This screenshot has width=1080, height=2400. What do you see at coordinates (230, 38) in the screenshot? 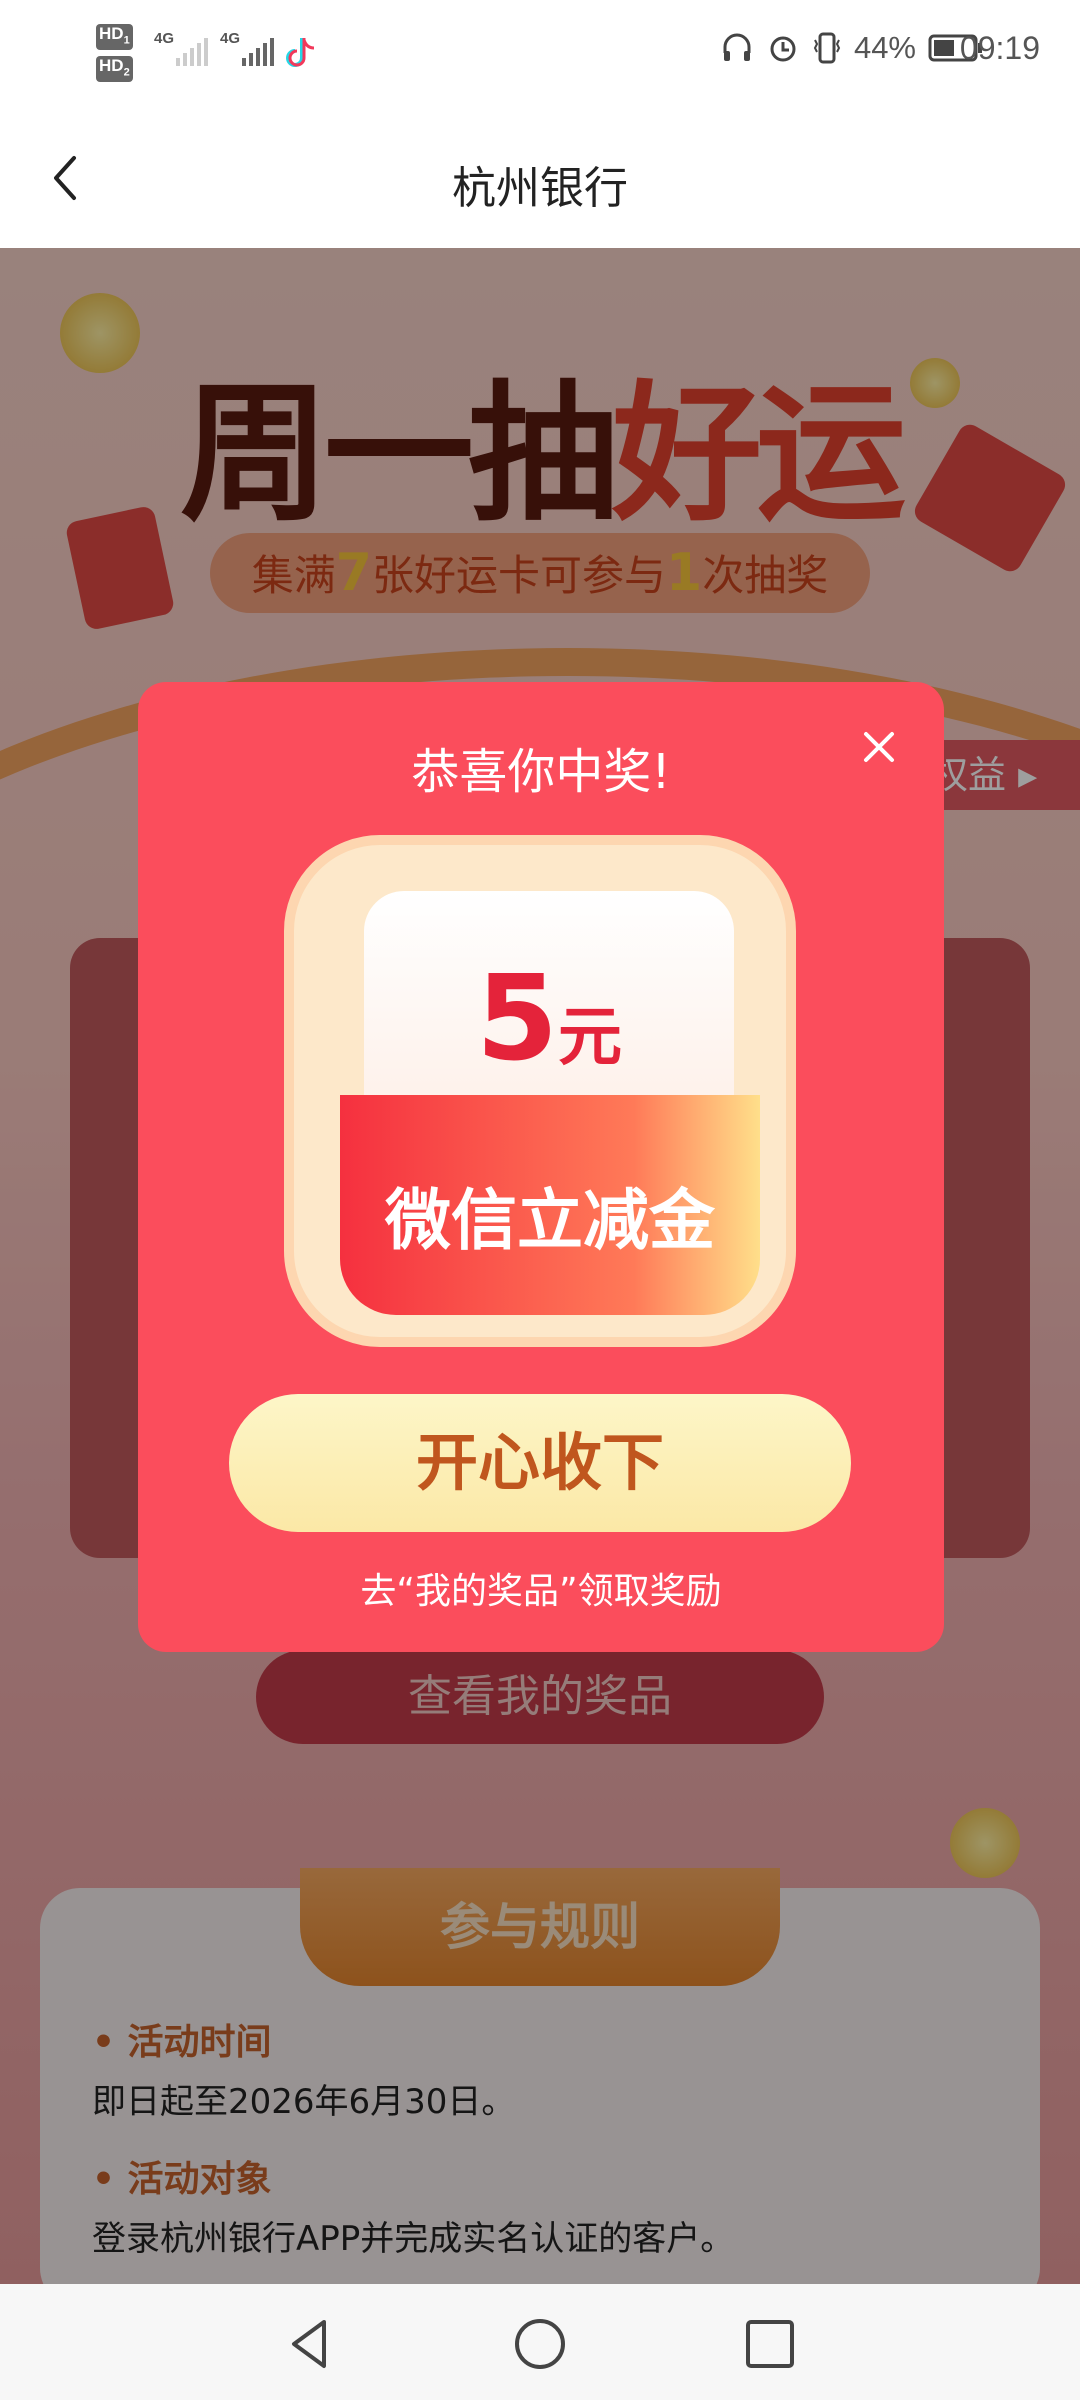
I see `network-type-2: 4G` at bounding box center [230, 38].